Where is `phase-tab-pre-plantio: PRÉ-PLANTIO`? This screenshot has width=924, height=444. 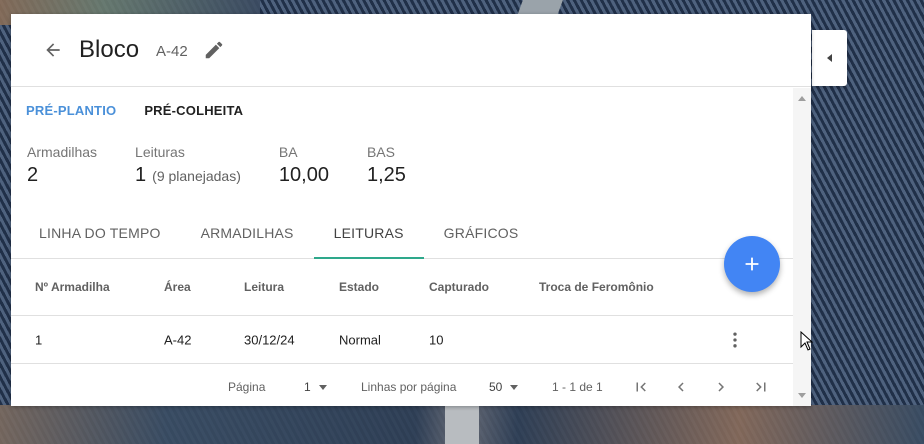
phase-tab-pre-plantio: PRÉ-PLANTIO is located at coordinates (71, 110).